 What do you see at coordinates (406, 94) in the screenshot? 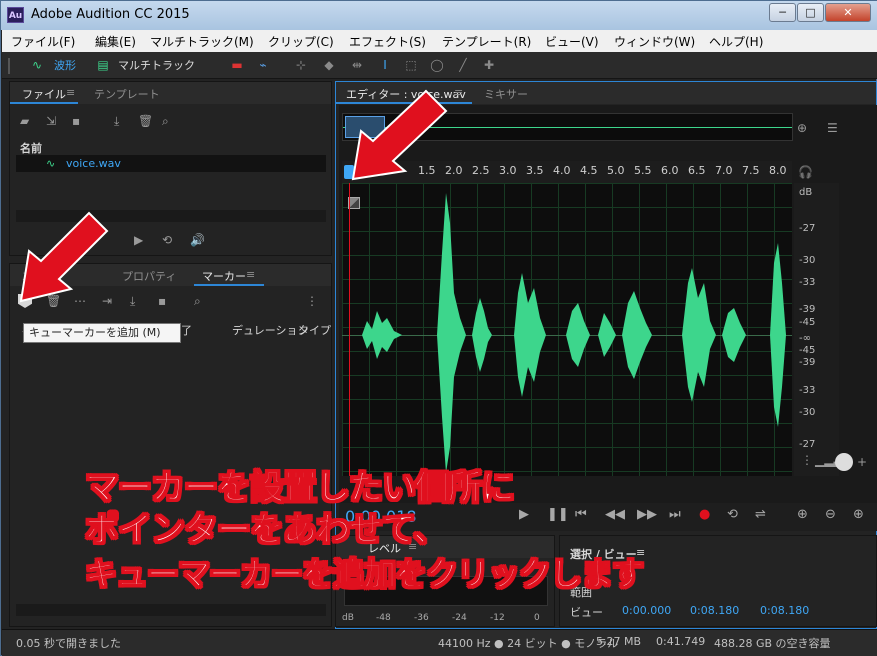
I see `tab-editor: エディター : voice.wav` at bounding box center [406, 94].